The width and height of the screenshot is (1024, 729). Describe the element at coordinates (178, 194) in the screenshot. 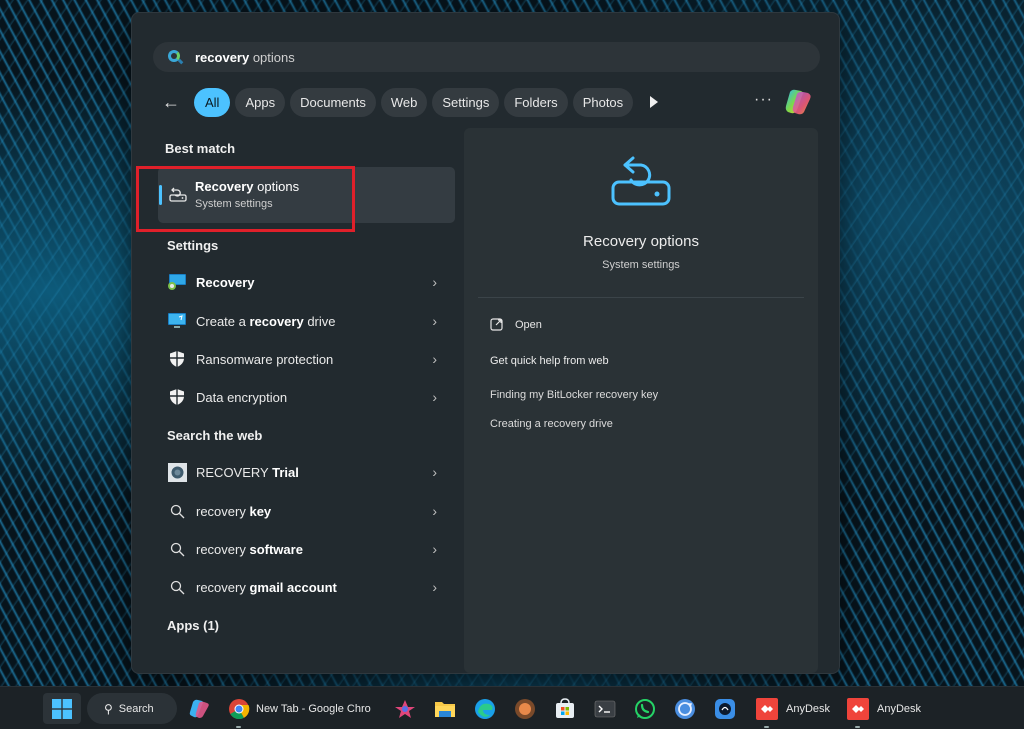

I see `recovery-icon` at that location.